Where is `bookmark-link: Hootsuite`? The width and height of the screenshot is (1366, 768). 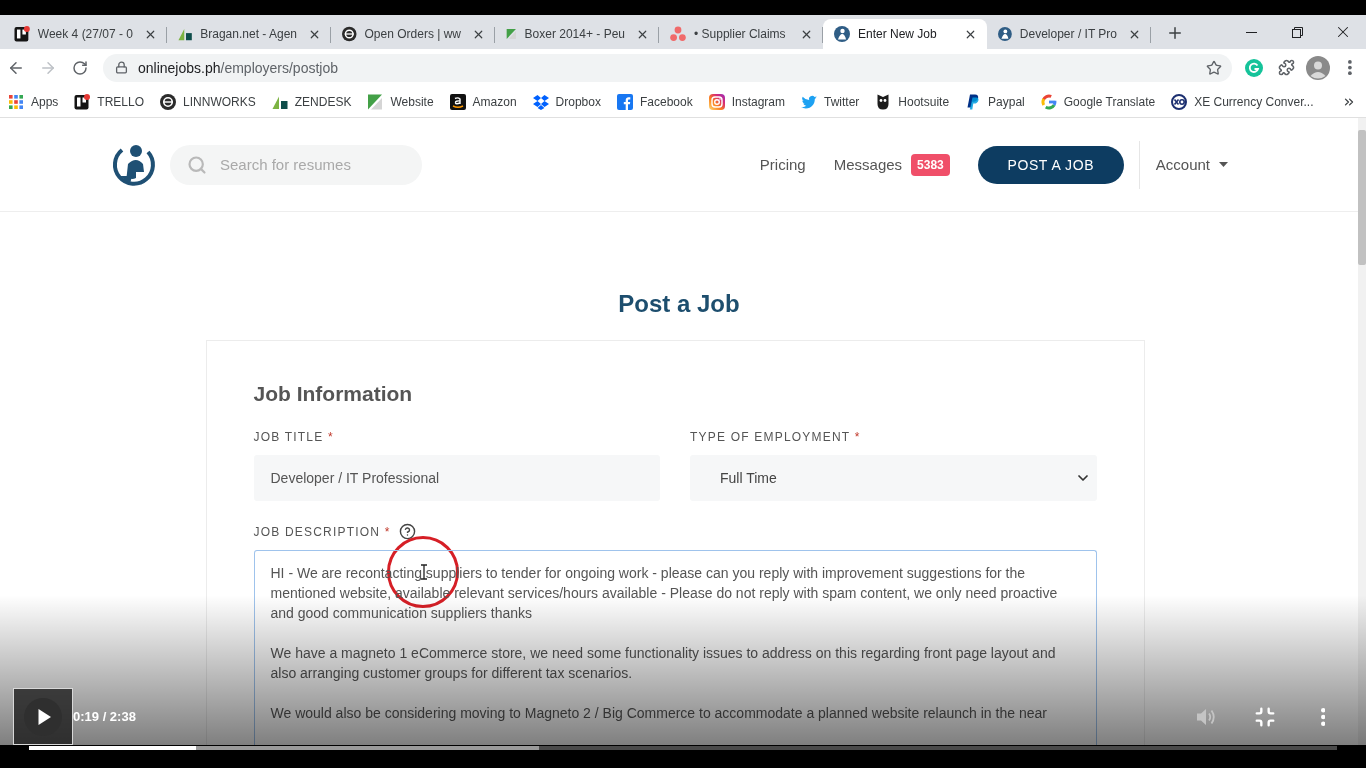
bookmark-link: Hootsuite is located at coordinates (912, 101).